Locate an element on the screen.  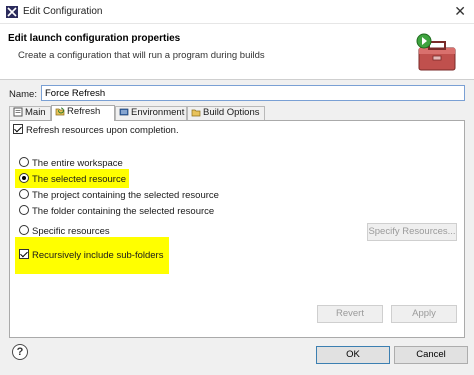
header-title: Edit launch configuration properties is located at coordinates (94, 38).